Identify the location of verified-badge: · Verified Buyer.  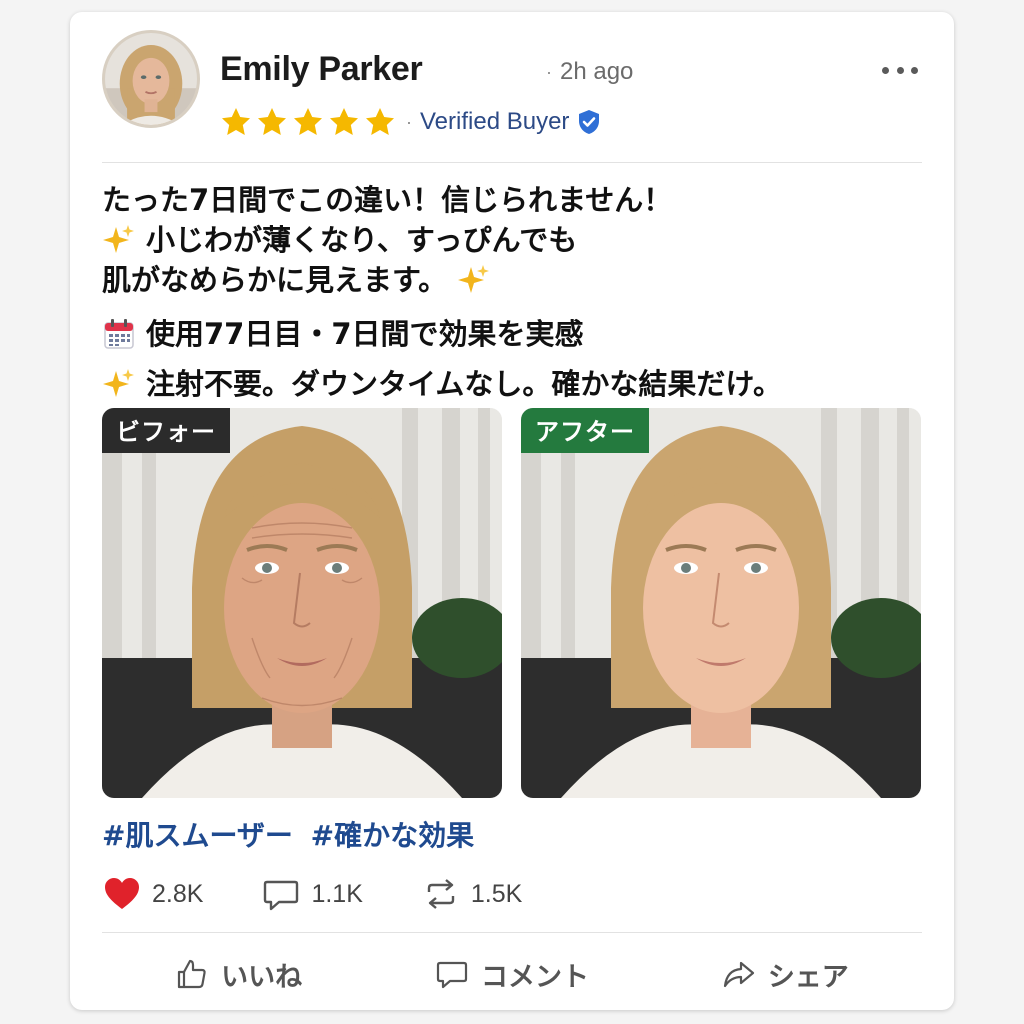
(503, 122).